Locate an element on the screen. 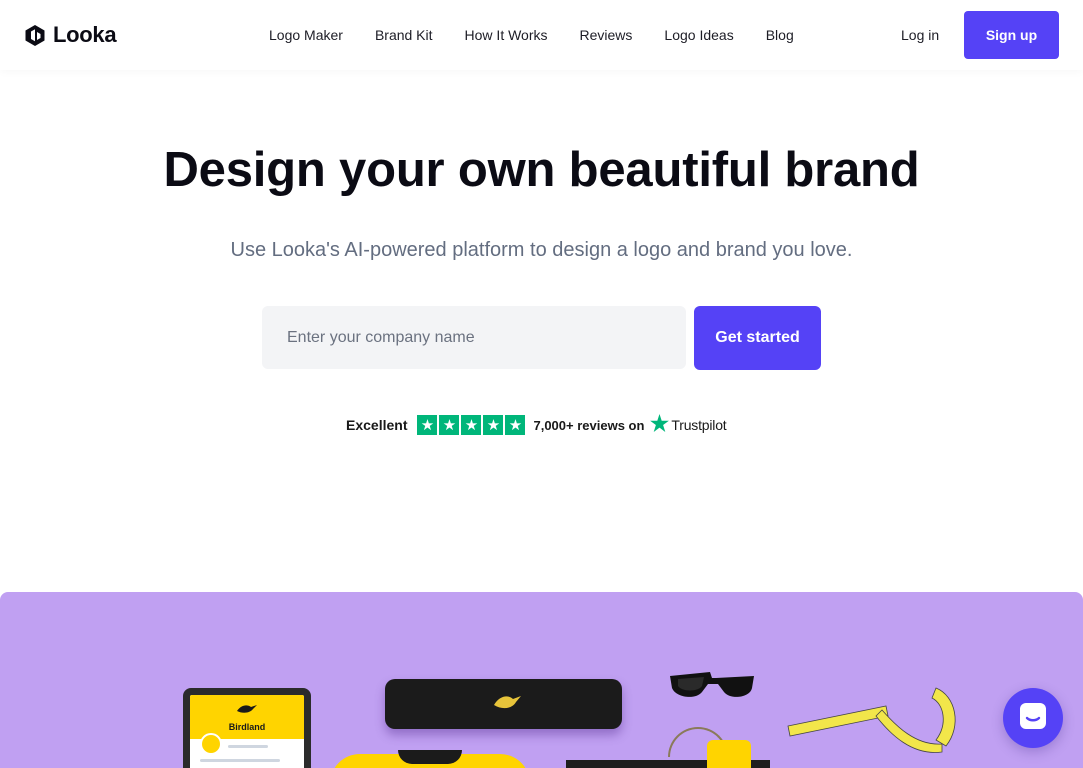  menu-item-reviews: Reviews is located at coordinates (606, 35).